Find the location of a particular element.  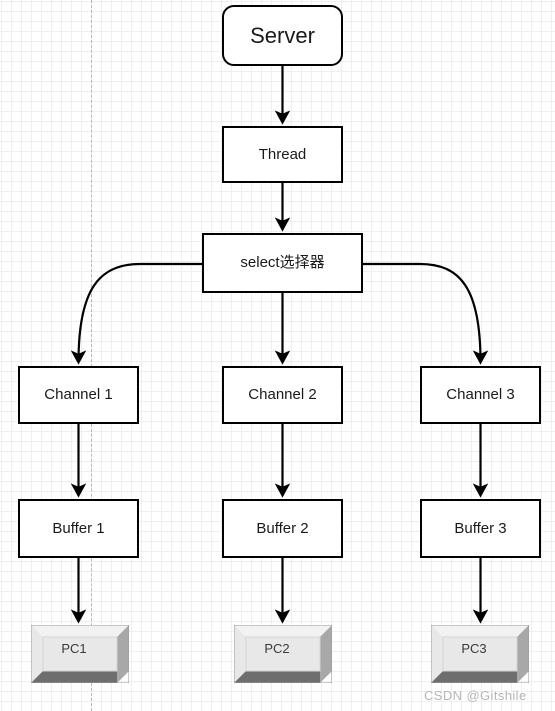

node-buffer-3-label: Buffer 3 is located at coordinates (480, 528).